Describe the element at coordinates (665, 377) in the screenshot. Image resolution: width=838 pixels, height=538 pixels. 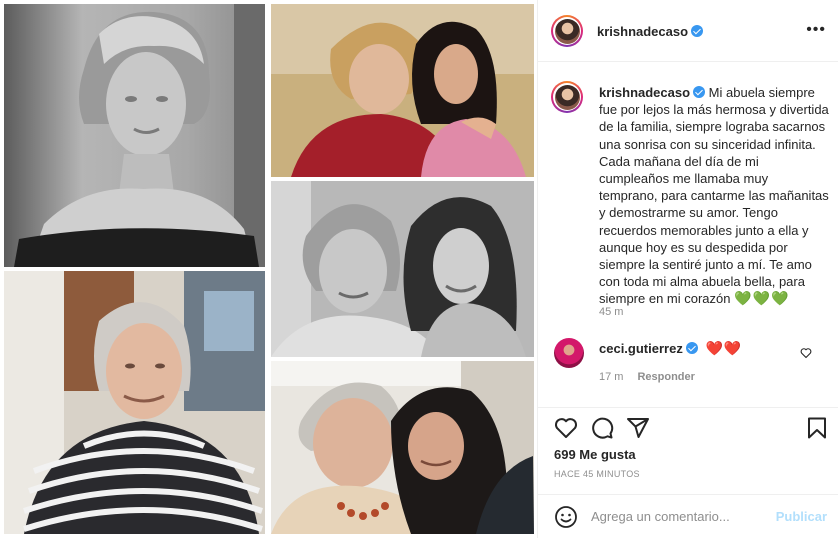
I see `reply-button: Responder` at that location.